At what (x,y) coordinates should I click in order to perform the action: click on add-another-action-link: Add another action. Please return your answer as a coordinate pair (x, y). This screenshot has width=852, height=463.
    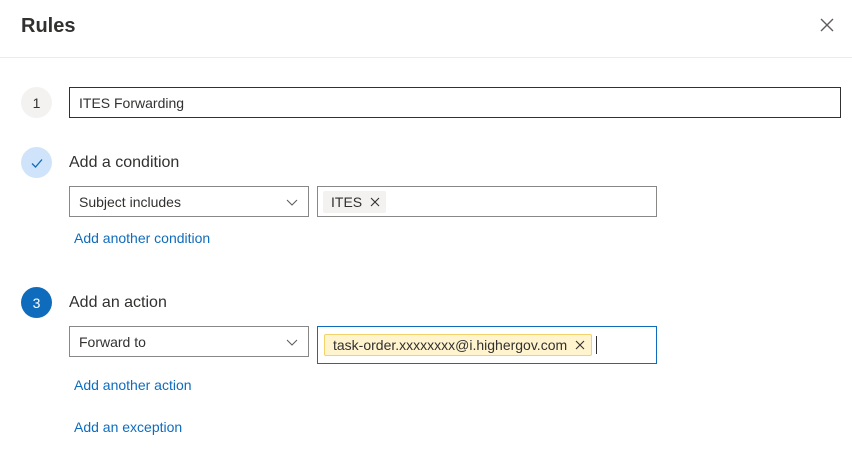
    Looking at the image, I should click on (133, 385).